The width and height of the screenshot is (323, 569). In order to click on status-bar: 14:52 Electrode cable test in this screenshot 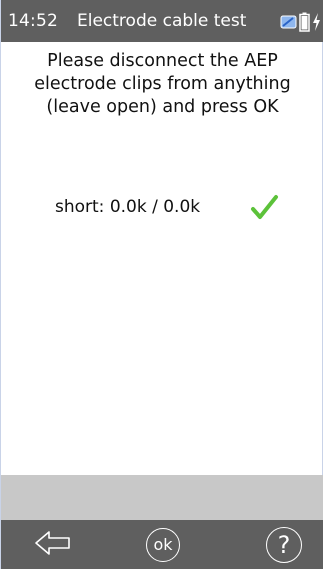, I will do `click(162, 21)`.